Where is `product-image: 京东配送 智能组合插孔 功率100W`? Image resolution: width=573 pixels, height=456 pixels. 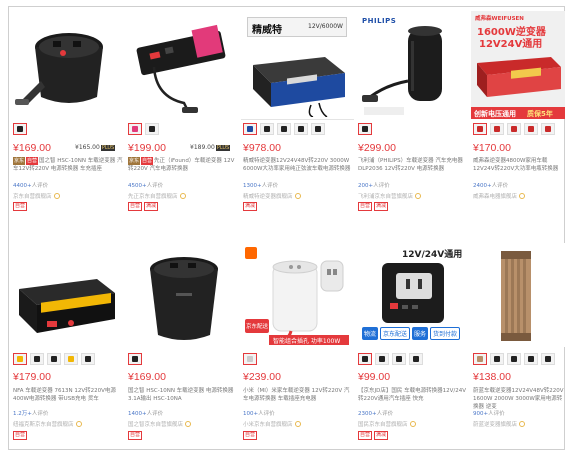
product-image: 京东配送 智能组合插孔 功率100W is located at coordinates (297, 295).